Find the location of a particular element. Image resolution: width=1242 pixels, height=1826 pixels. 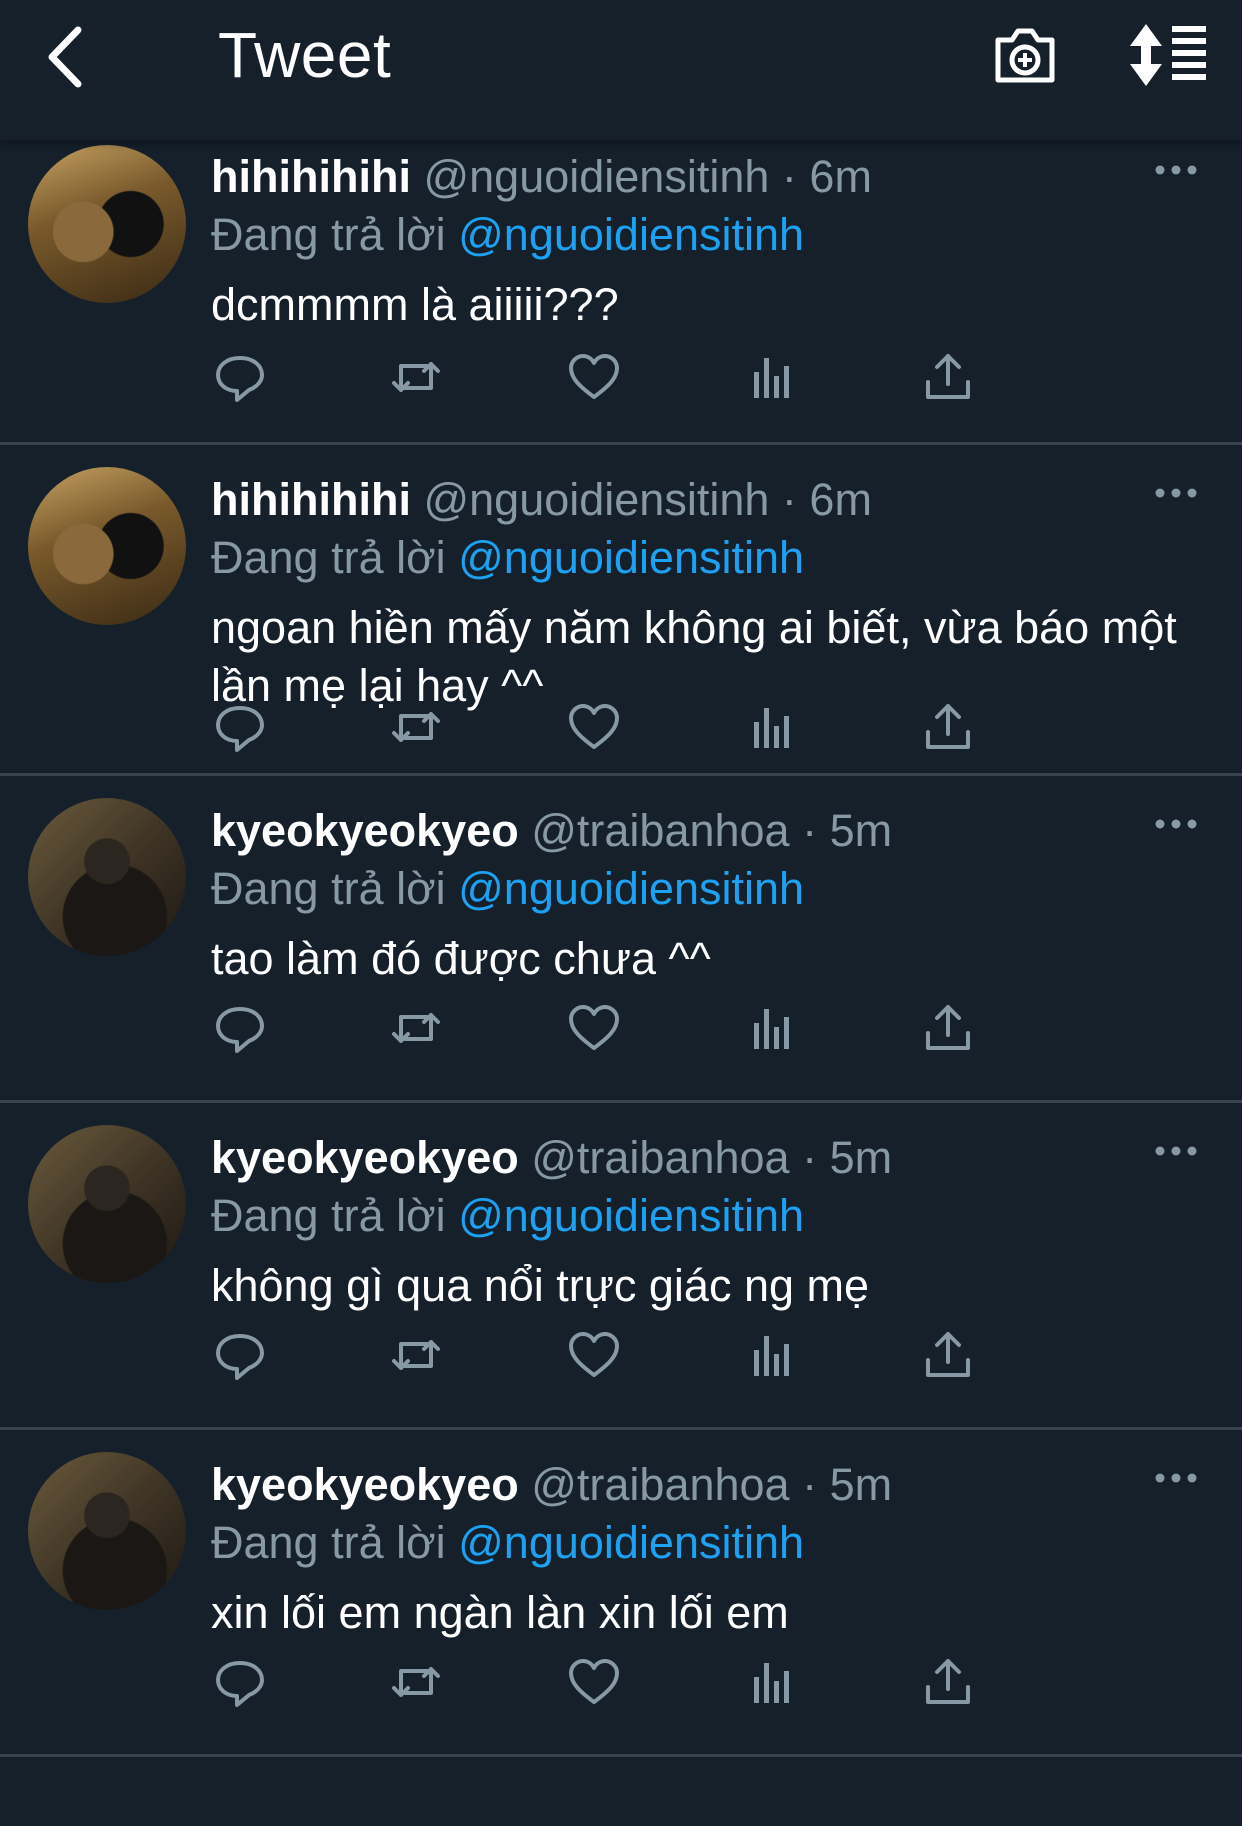

camera-plus-icon is located at coordinates (1025, 55).